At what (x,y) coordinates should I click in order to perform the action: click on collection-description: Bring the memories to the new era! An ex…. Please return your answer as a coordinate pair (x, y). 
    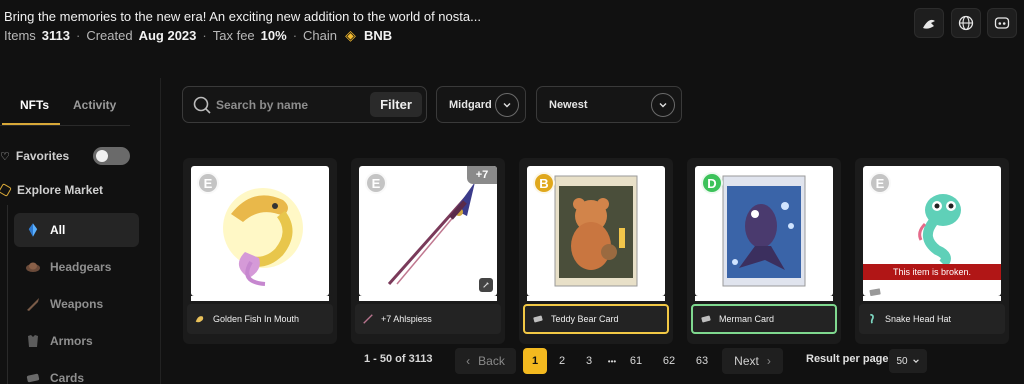
    Looking at the image, I should click on (242, 16).